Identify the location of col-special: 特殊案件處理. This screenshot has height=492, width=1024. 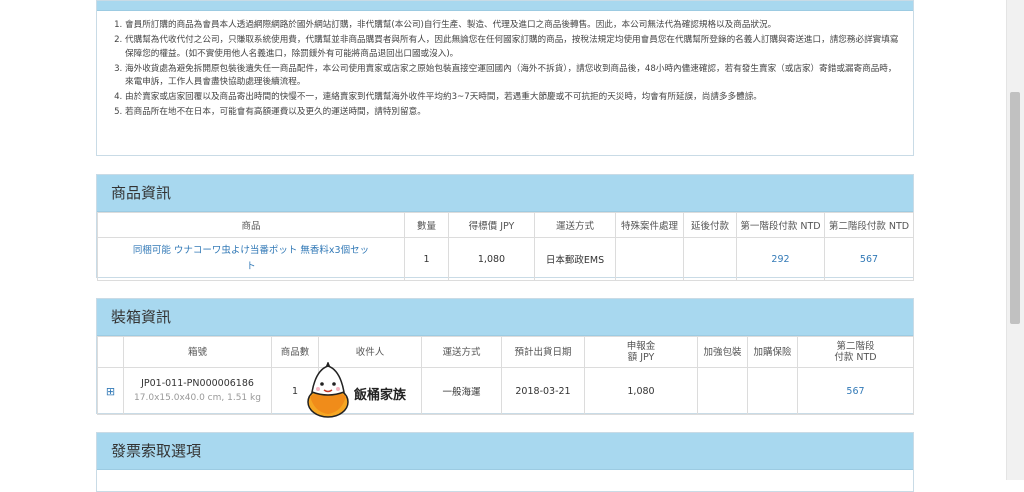
(649, 225).